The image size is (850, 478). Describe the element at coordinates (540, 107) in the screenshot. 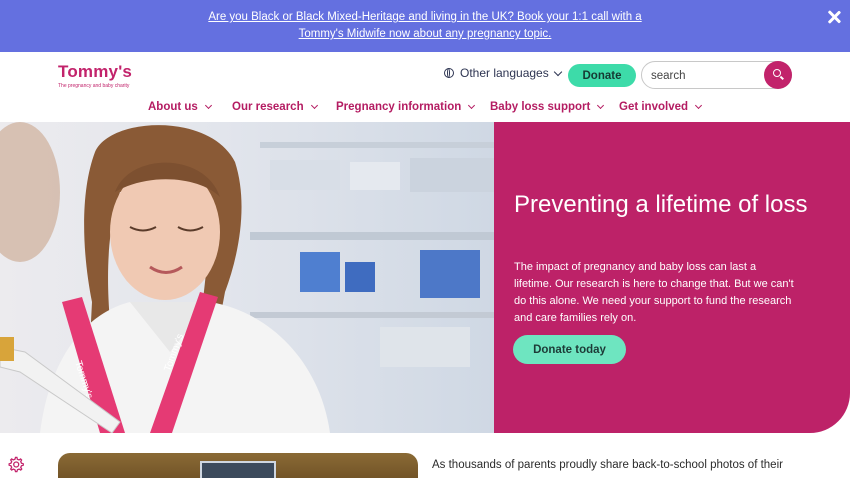

I see `nav-item-label: Baby loss support` at that location.